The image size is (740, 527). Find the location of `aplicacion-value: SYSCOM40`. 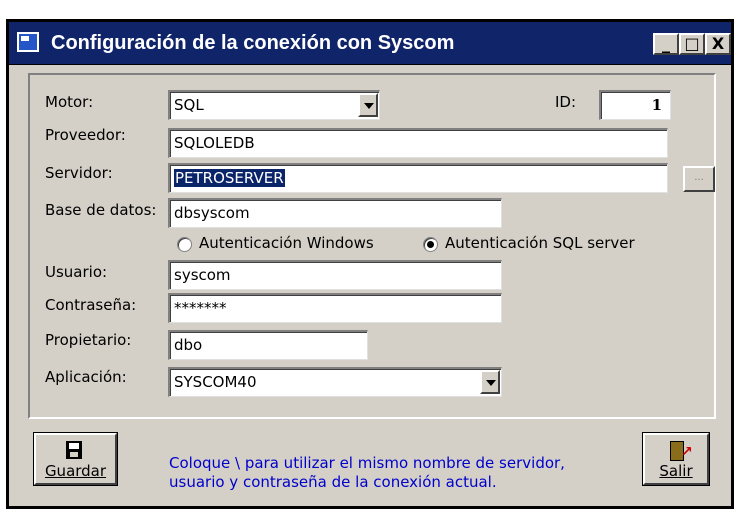

aplicacion-value: SYSCOM40 is located at coordinates (215, 382).